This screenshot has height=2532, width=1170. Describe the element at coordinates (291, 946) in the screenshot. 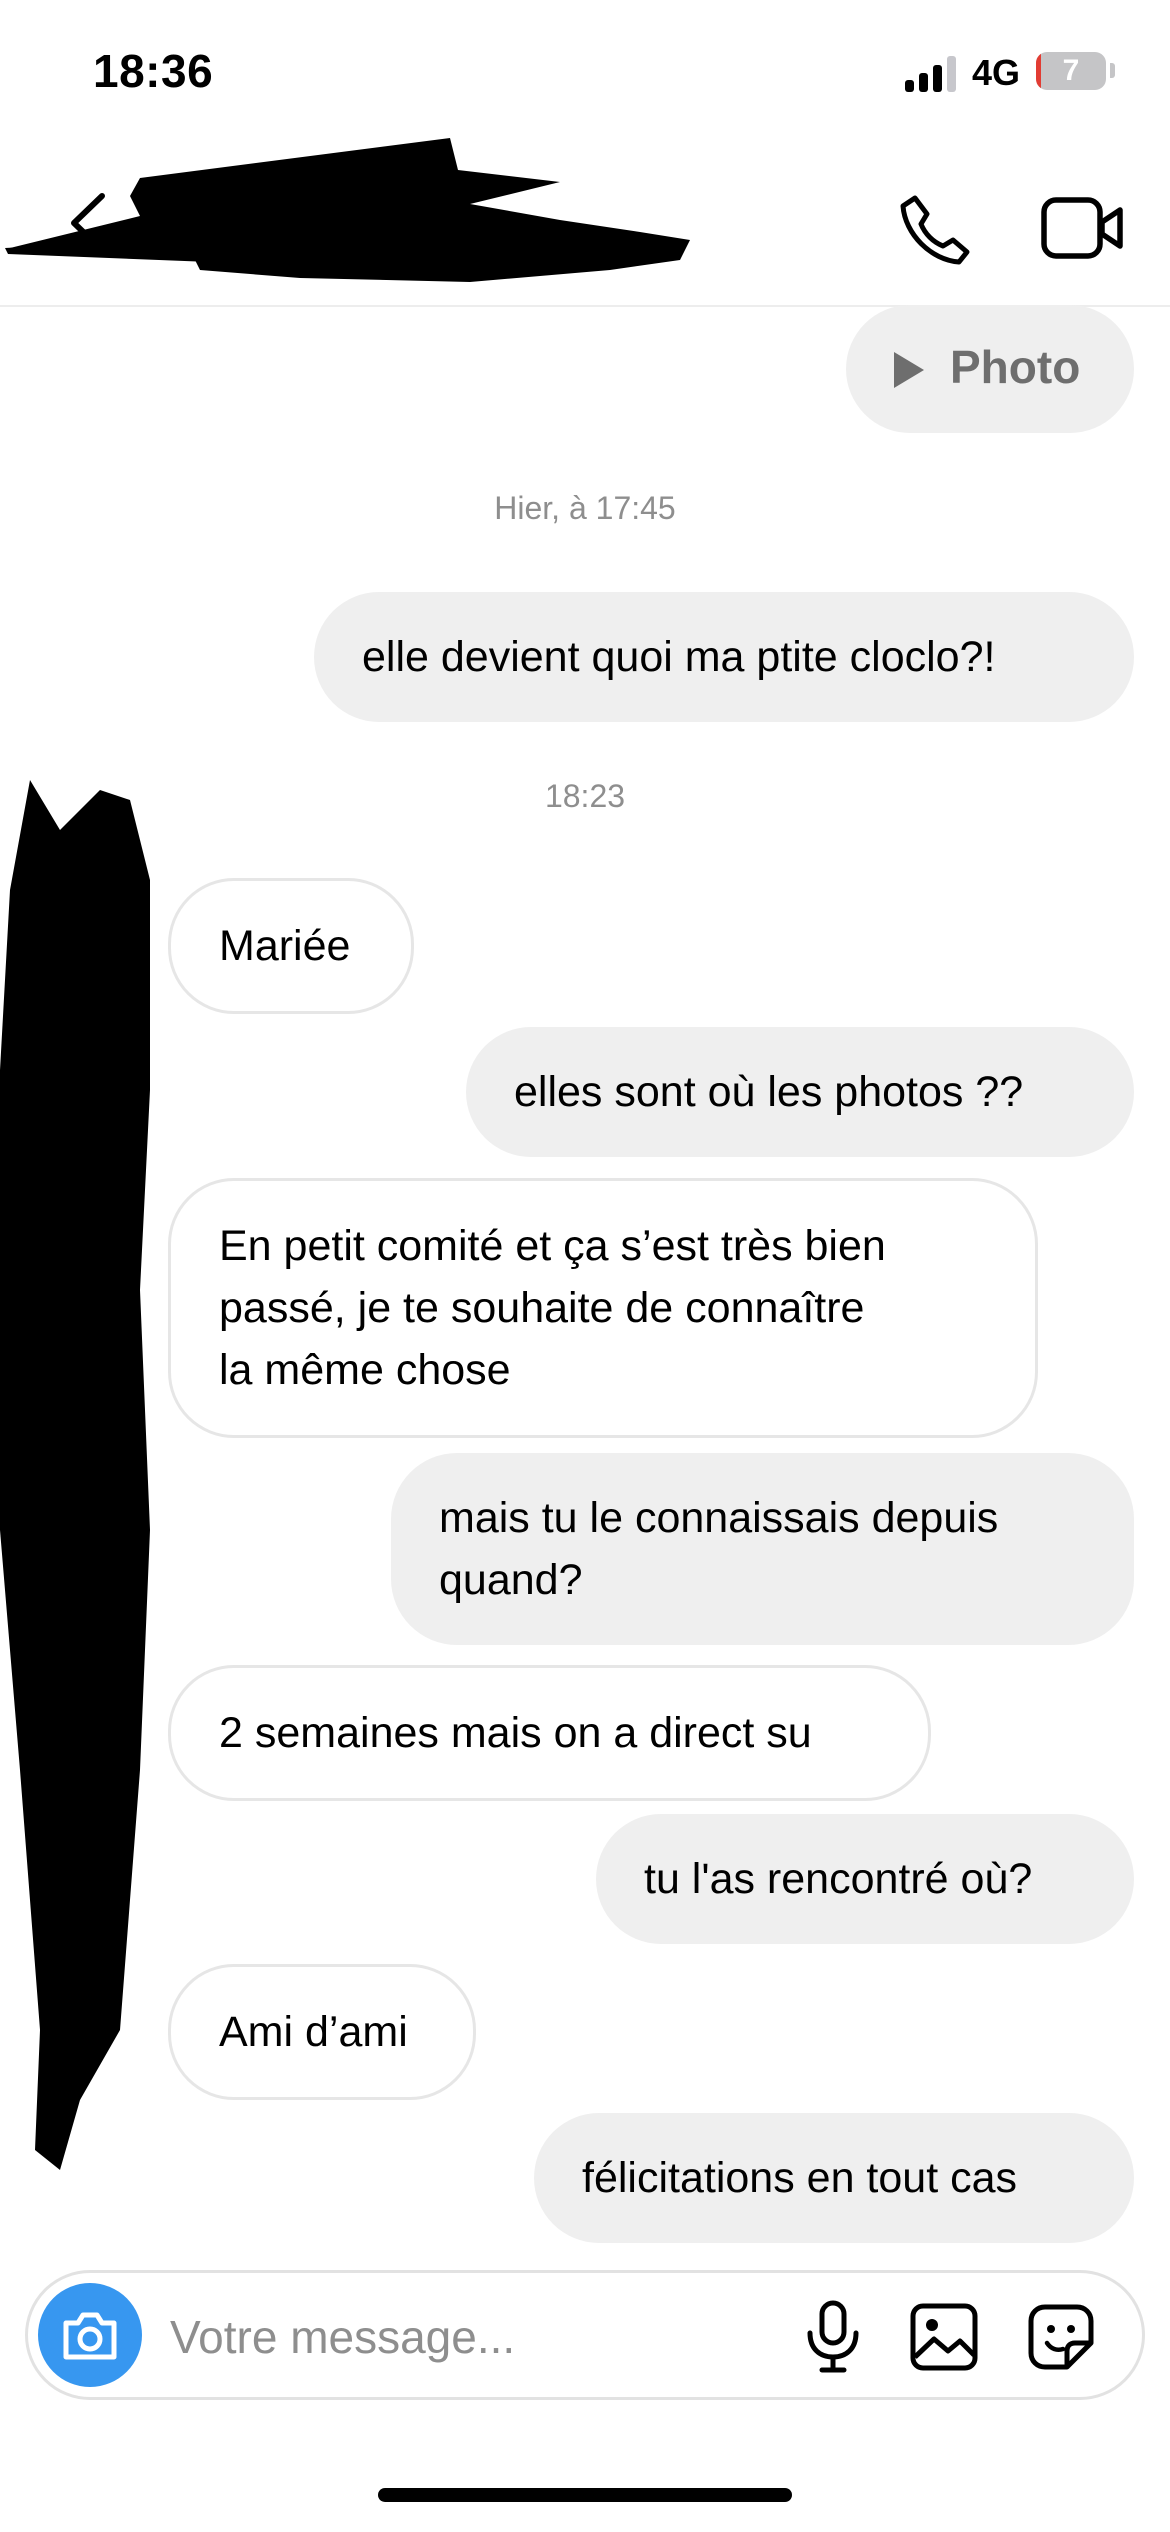

I see `received-message: Mariée` at that location.